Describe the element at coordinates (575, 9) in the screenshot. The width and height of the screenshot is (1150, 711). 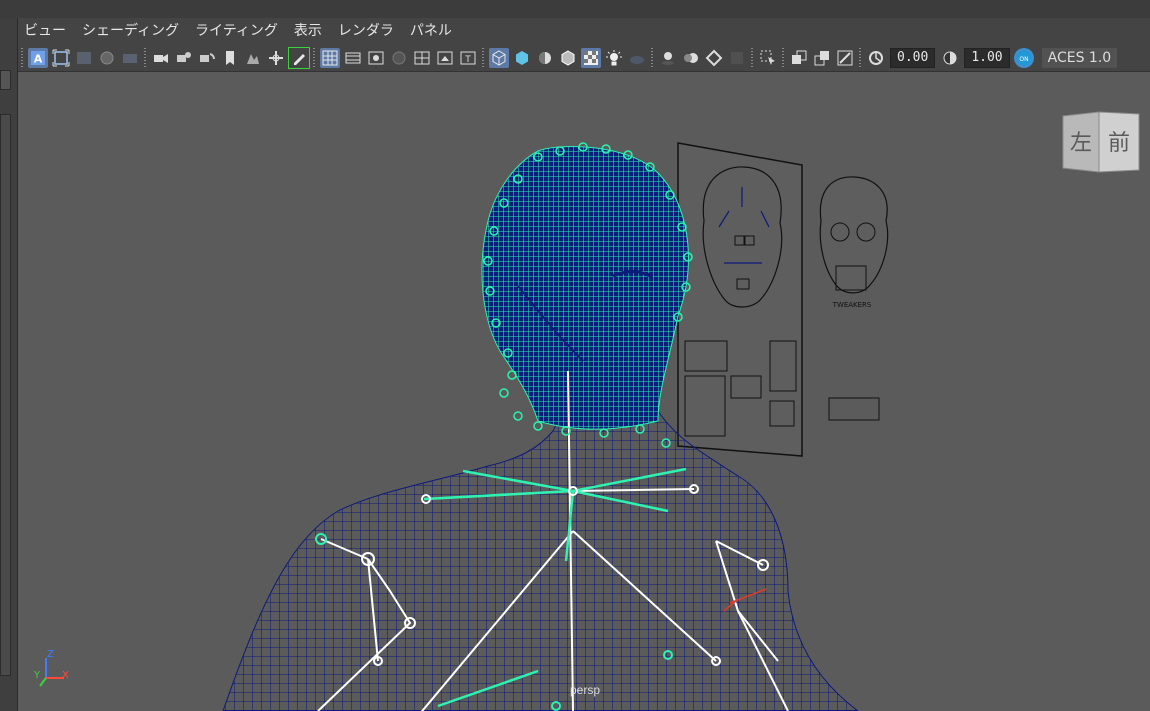
I see `title-strip` at that location.